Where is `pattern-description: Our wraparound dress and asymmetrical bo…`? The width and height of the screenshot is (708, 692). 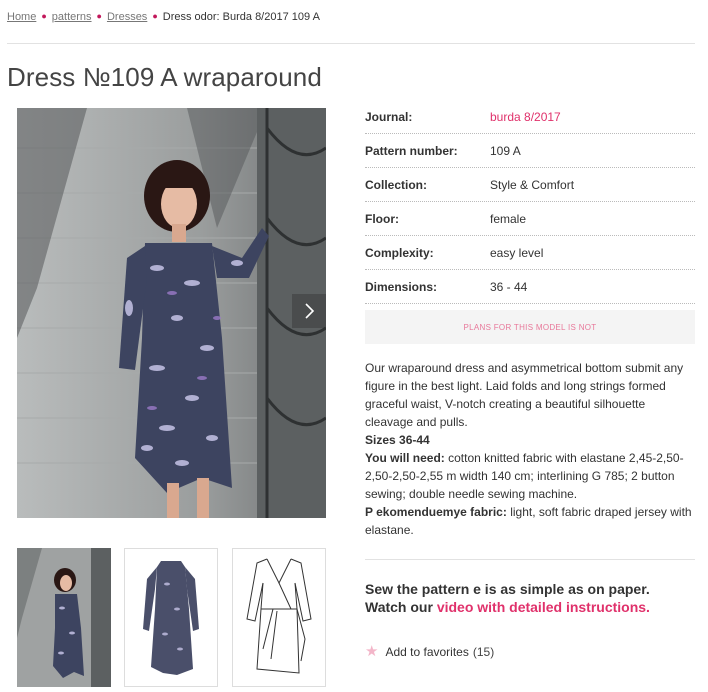 pattern-description: Our wraparound dress and asymmetrical bo… is located at coordinates (530, 449).